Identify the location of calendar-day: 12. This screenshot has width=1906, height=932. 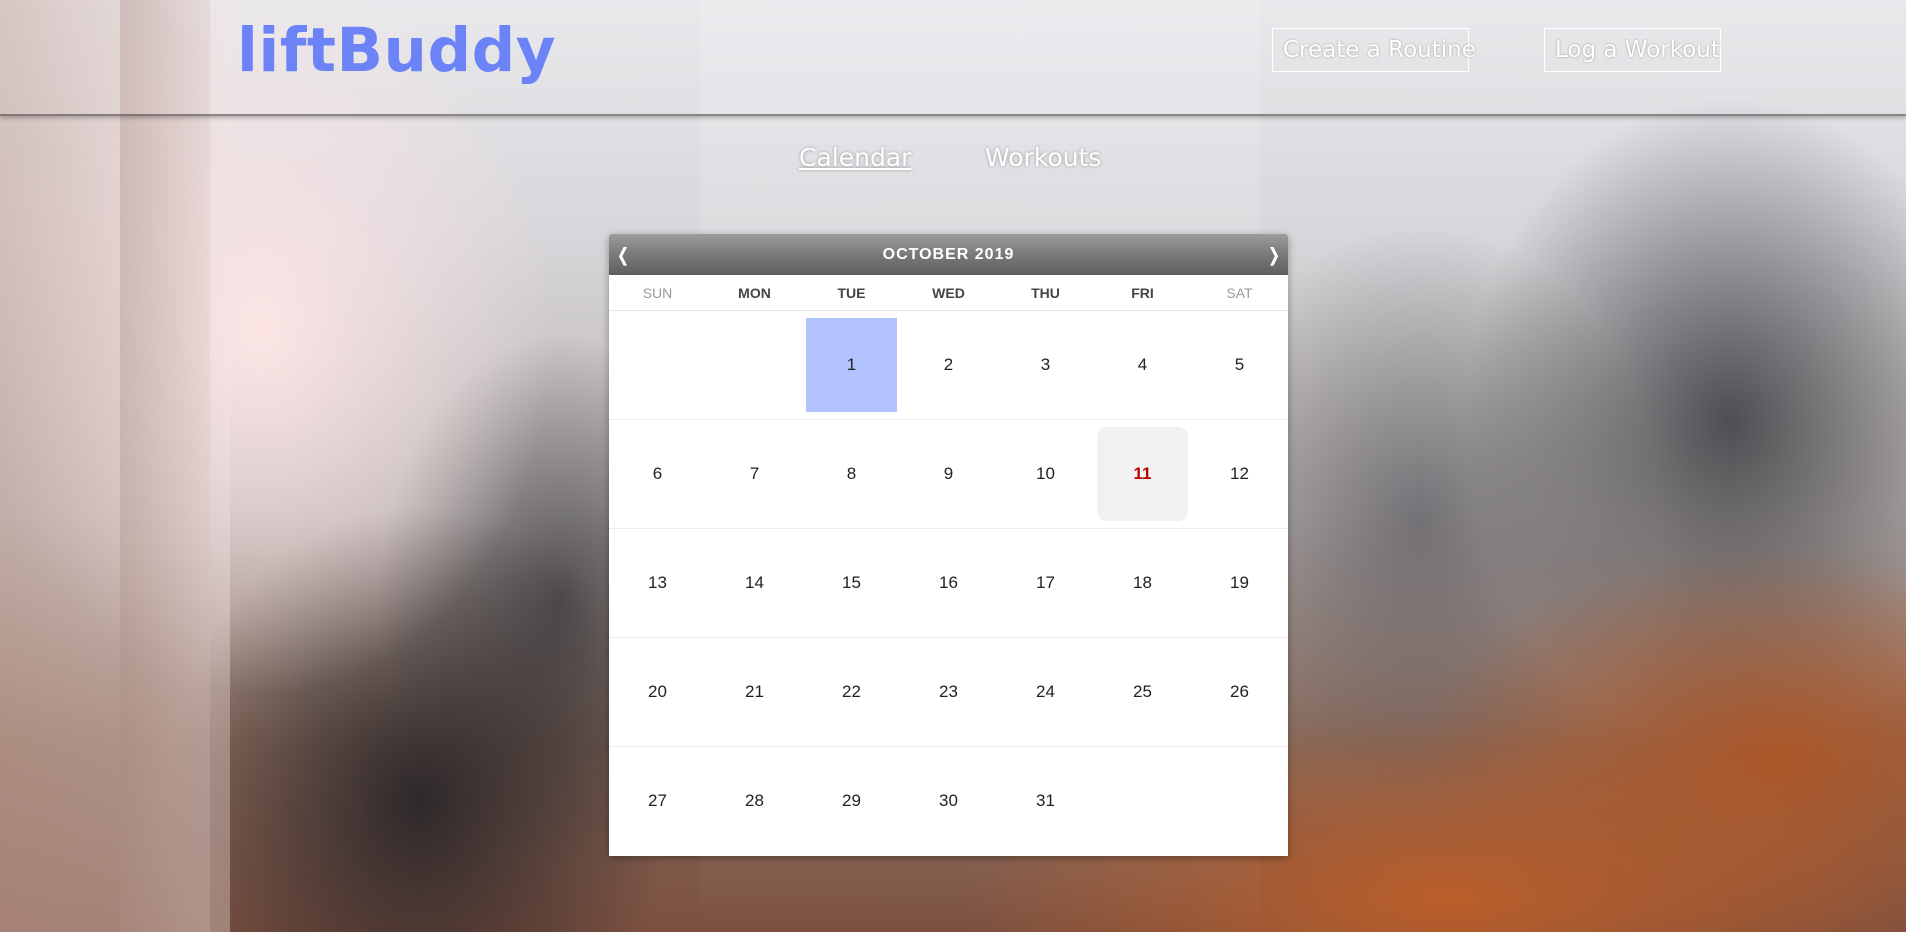
(1239, 474).